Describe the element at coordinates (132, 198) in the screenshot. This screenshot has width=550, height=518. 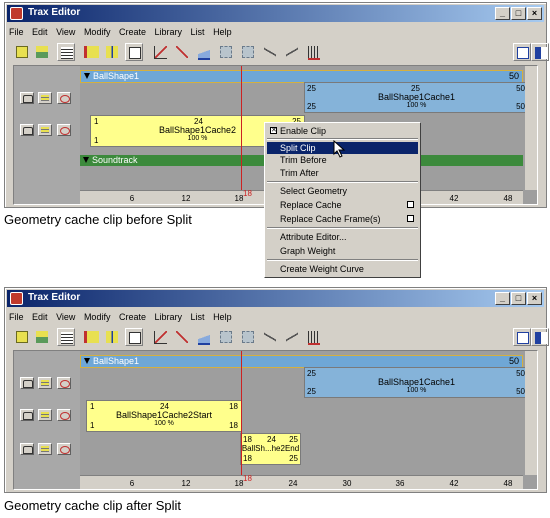
I see `ruler-tick: 6` at that location.